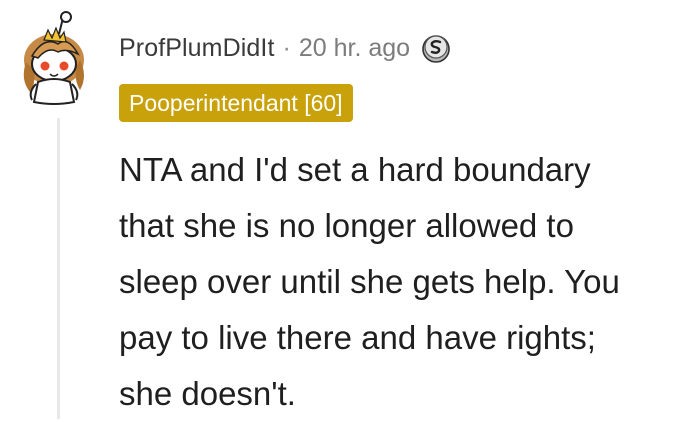 The width and height of the screenshot is (700, 422). What do you see at coordinates (355, 169) in the screenshot?
I see `comment-body-line: NTA and I'd set a hard boundary` at bounding box center [355, 169].